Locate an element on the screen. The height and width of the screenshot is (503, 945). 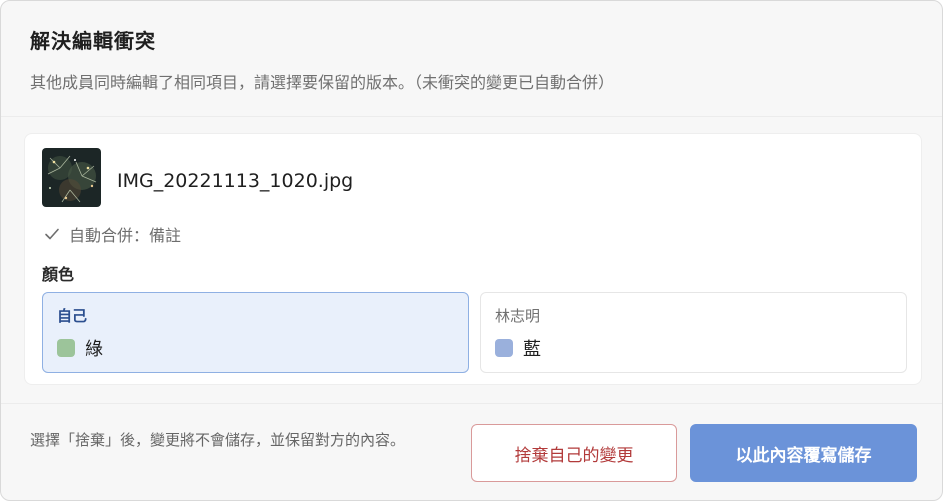
color-value-mine: 綠 is located at coordinates (94, 349).